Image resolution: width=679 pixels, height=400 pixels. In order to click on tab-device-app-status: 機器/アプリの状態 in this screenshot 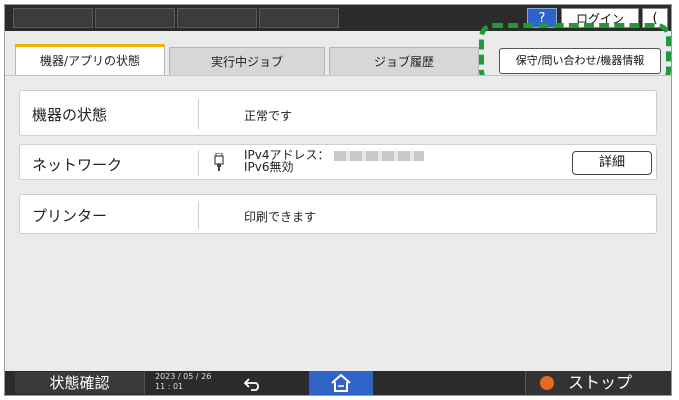, I will do `click(90, 60)`.